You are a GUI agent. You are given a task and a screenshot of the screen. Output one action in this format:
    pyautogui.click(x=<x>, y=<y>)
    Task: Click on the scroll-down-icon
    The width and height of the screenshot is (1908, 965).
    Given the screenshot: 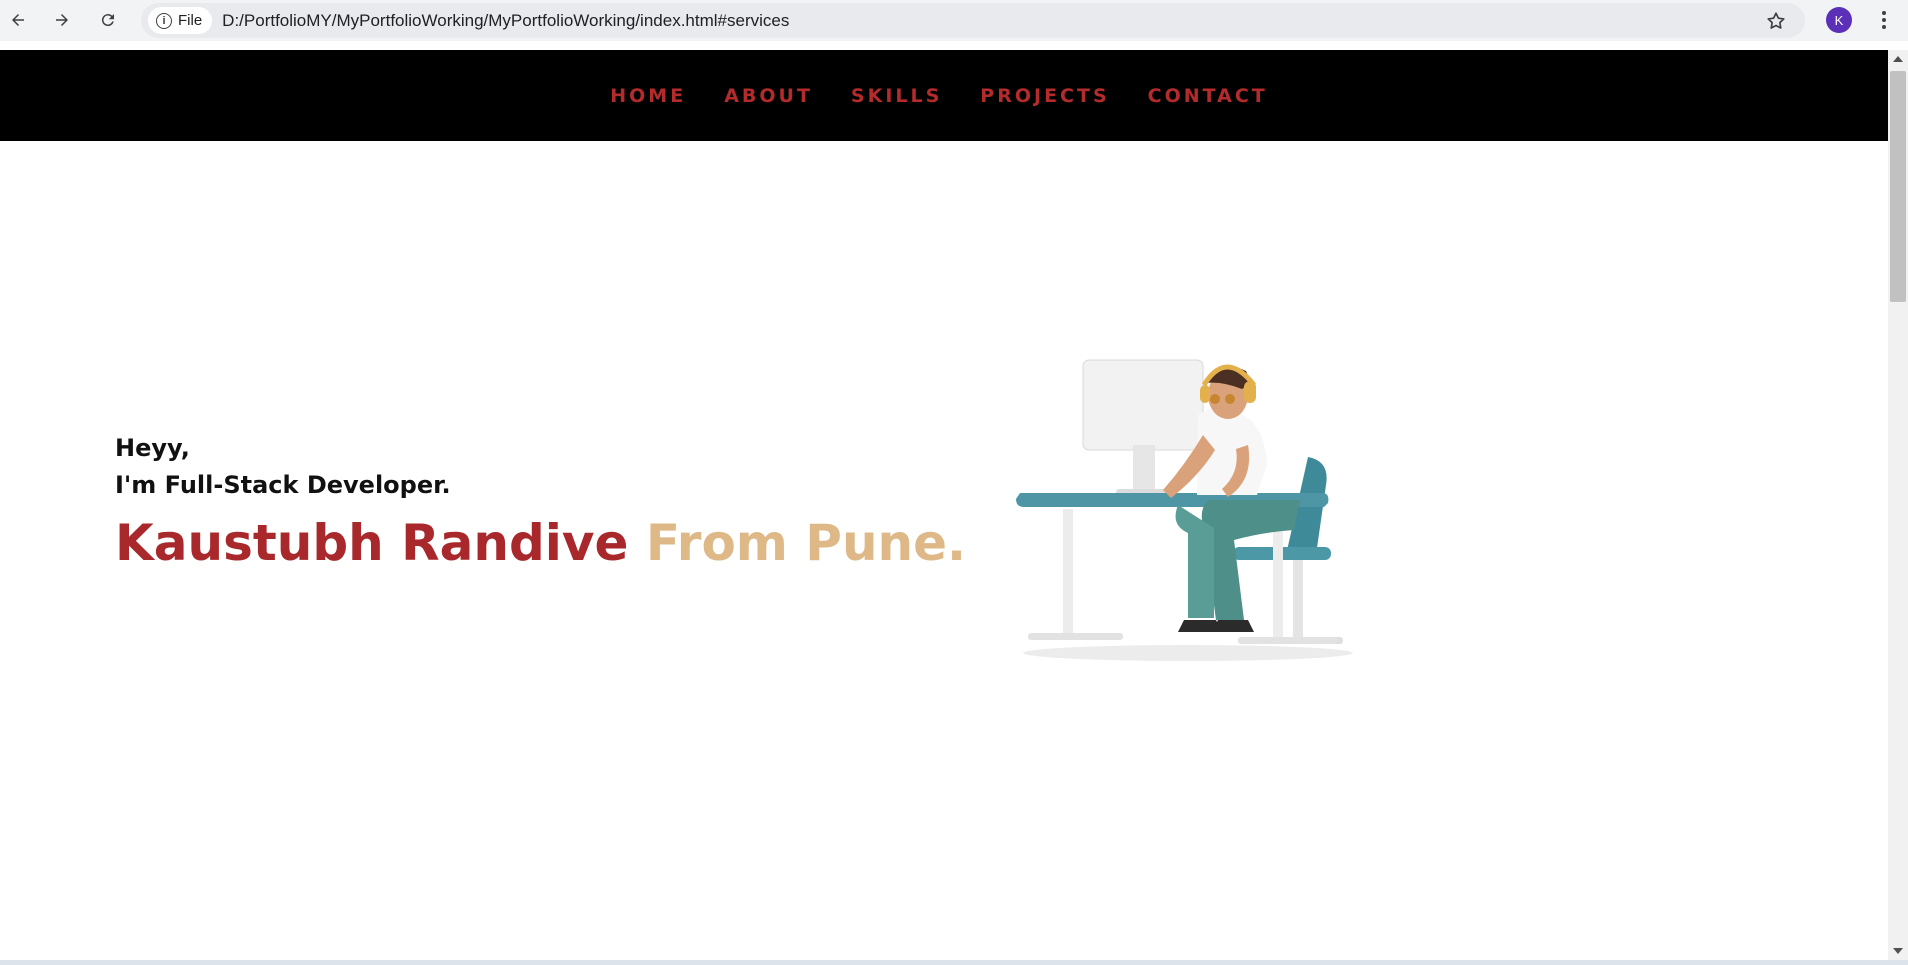 What is the action you would take?
    pyautogui.click(x=1898, y=951)
    